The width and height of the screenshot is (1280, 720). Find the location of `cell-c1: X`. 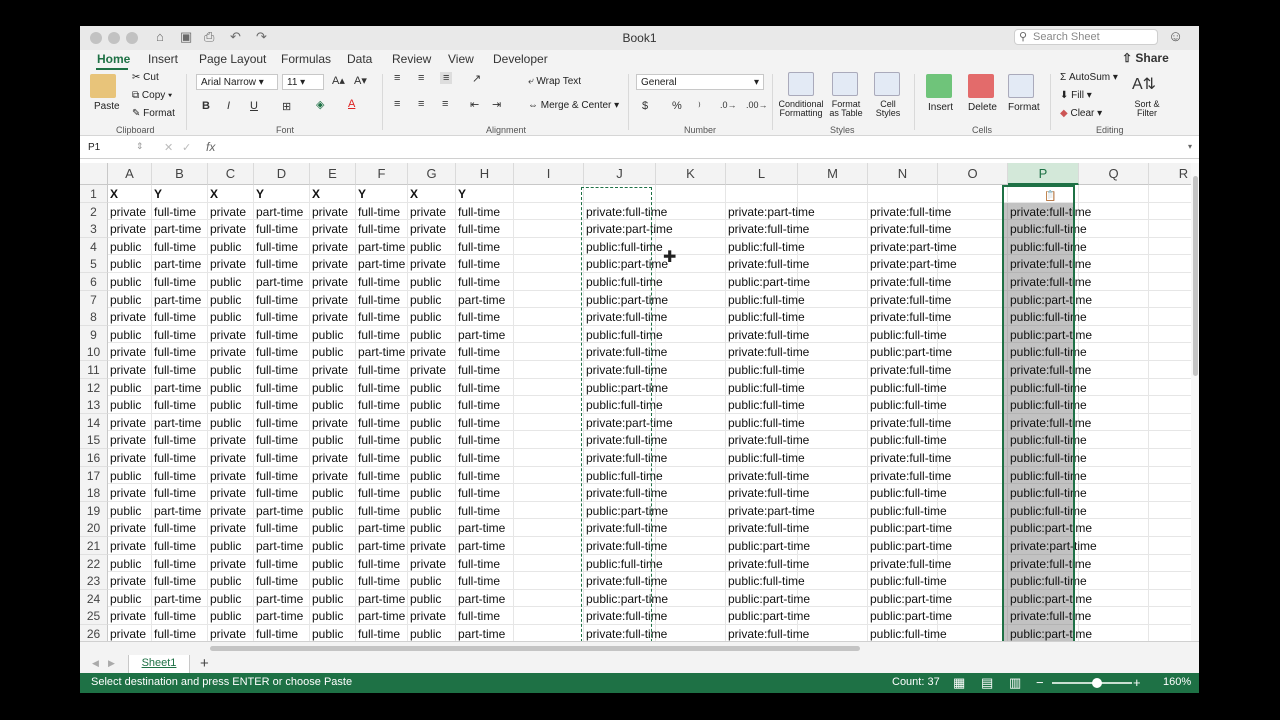

cell-c1: X is located at coordinates (213, 194).